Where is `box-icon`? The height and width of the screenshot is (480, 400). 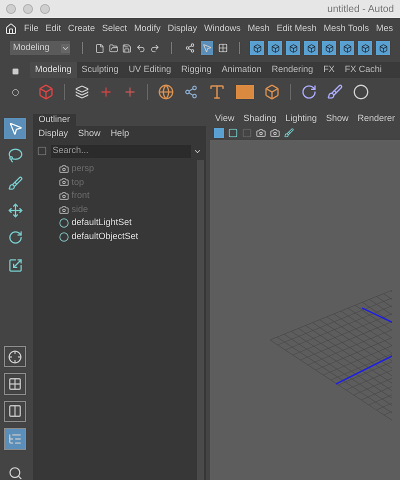 box-icon is located at coordinates (272, 92).